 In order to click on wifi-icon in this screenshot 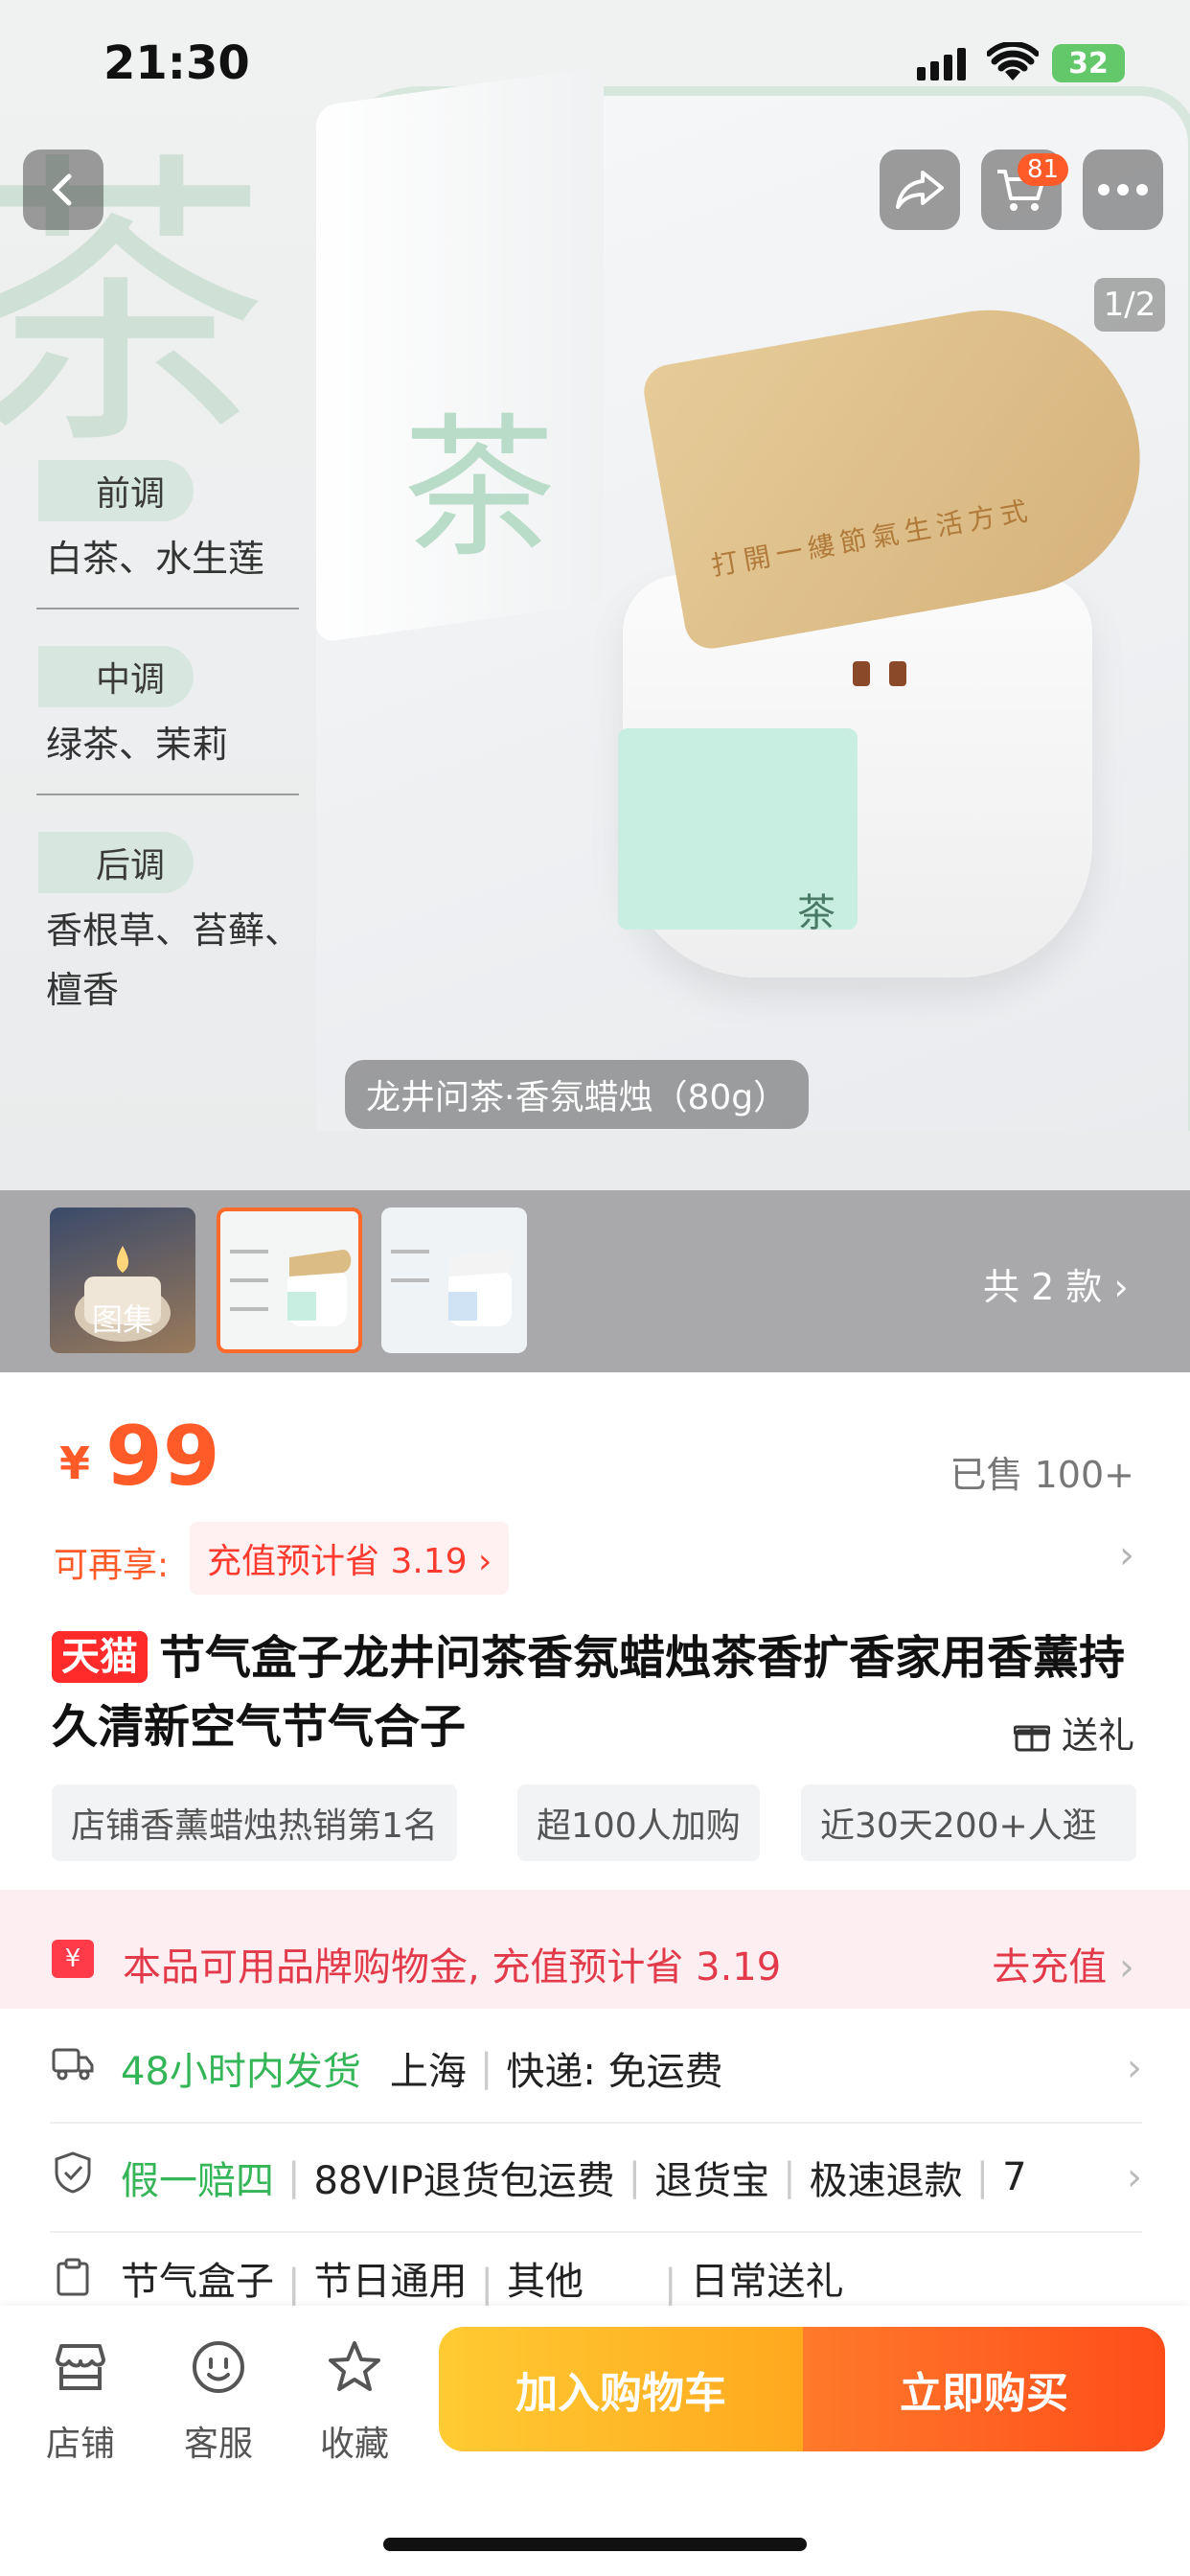, I will do `click(1013, 63)`.